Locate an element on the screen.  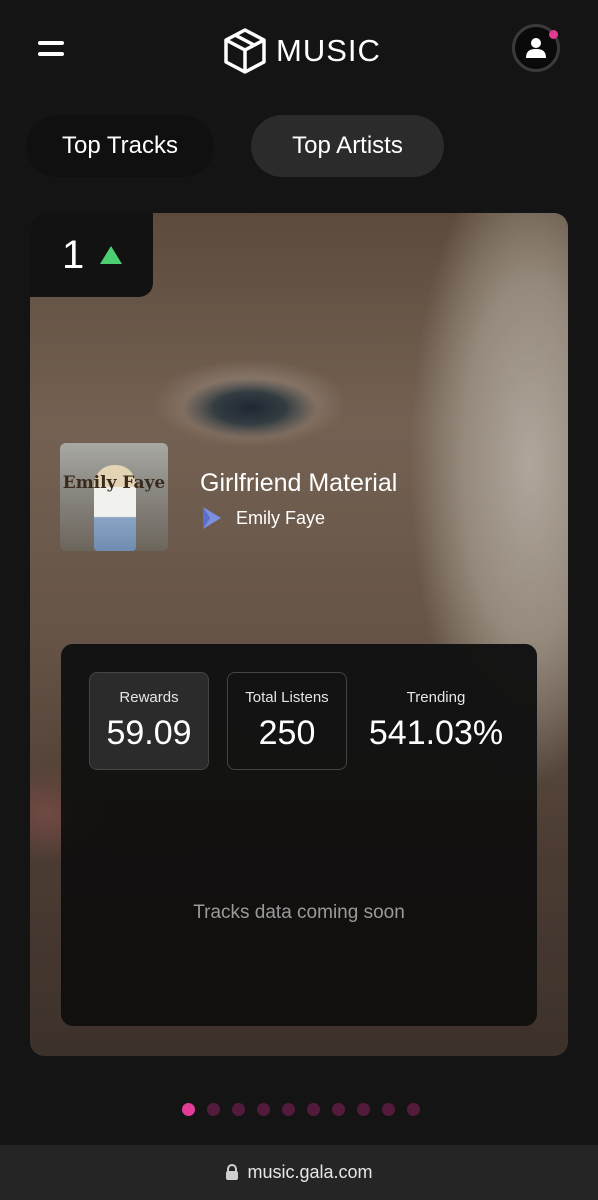
menu-line-top is located at coordinates (51, 43).